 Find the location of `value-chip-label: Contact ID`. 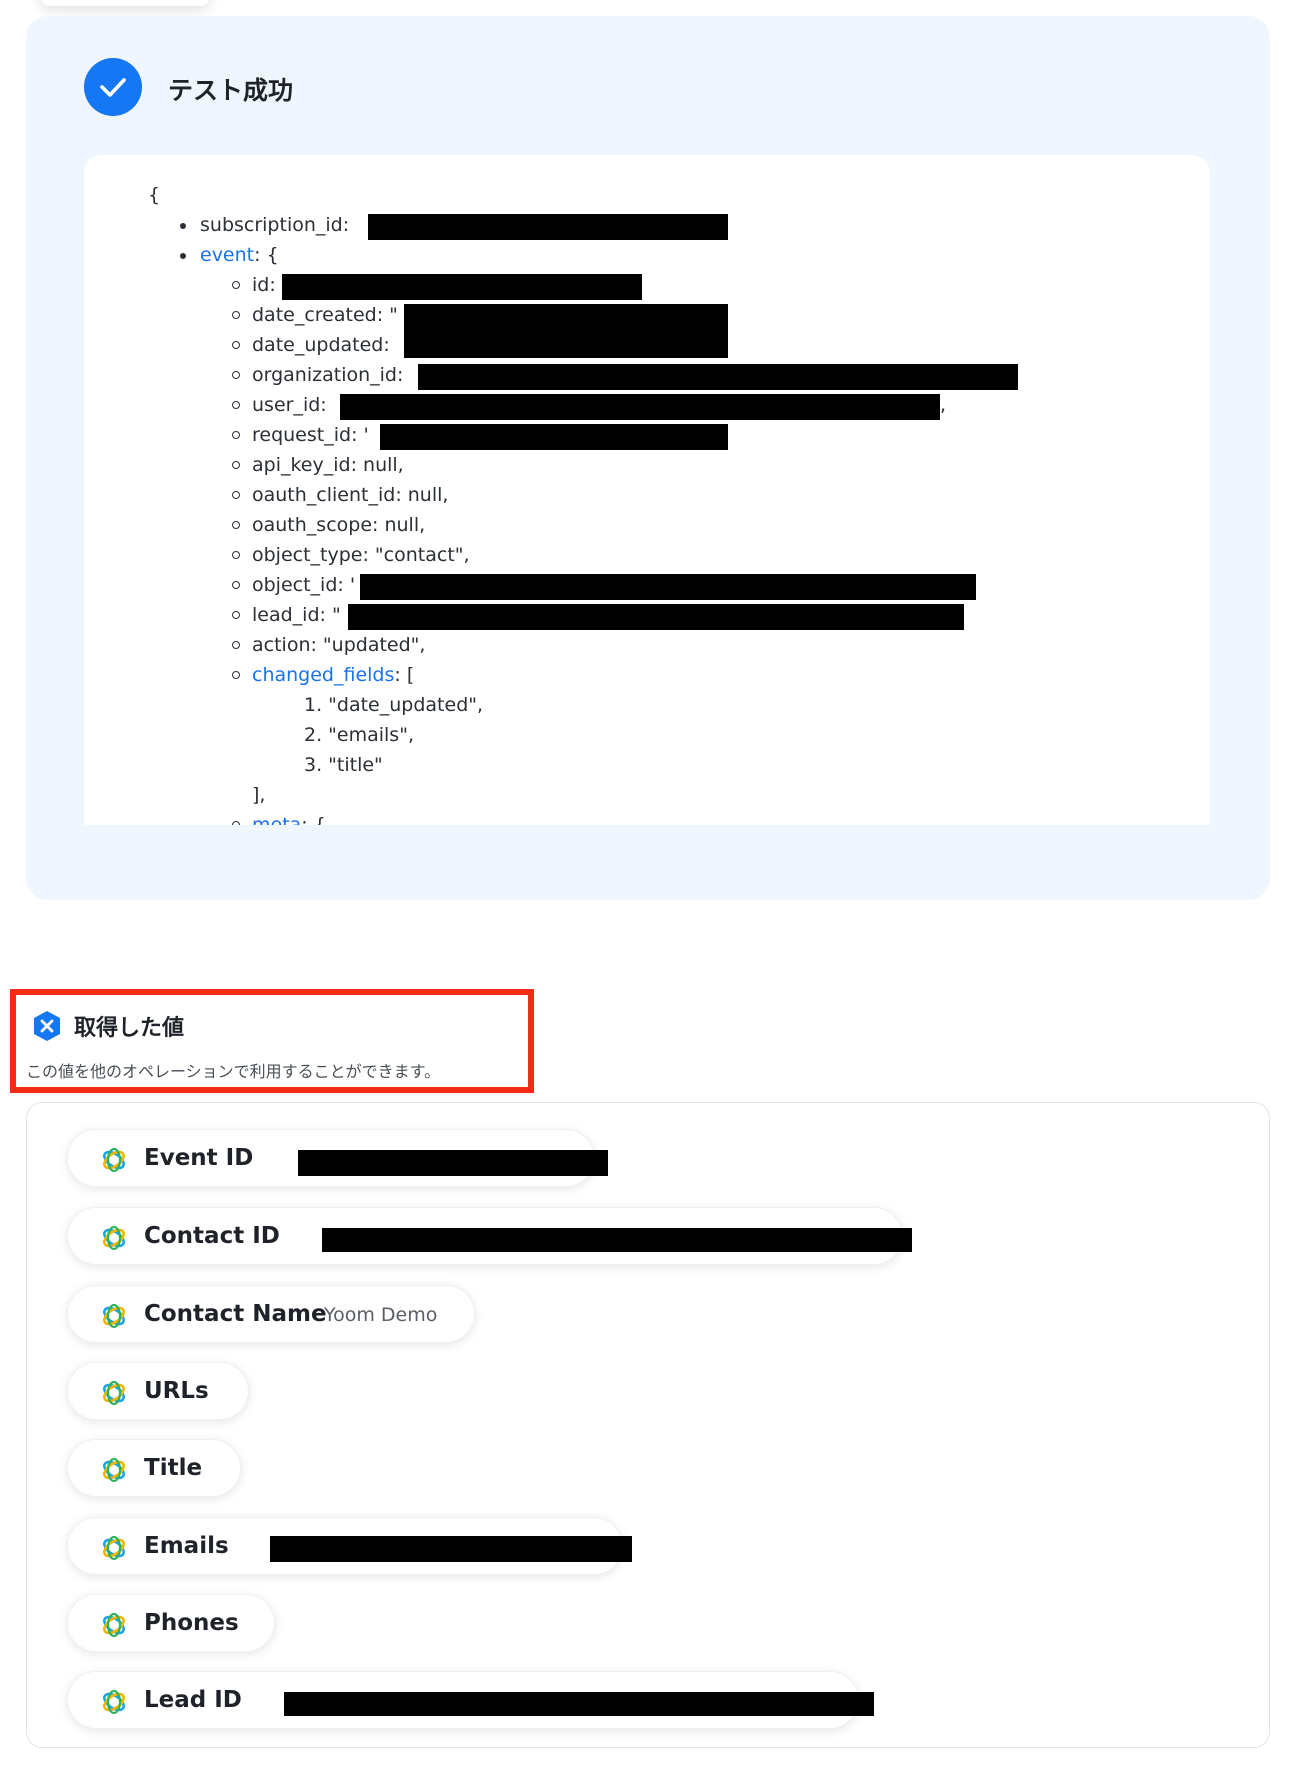

value-chip-label: Contact ID is located at coordinates (212, 1236).